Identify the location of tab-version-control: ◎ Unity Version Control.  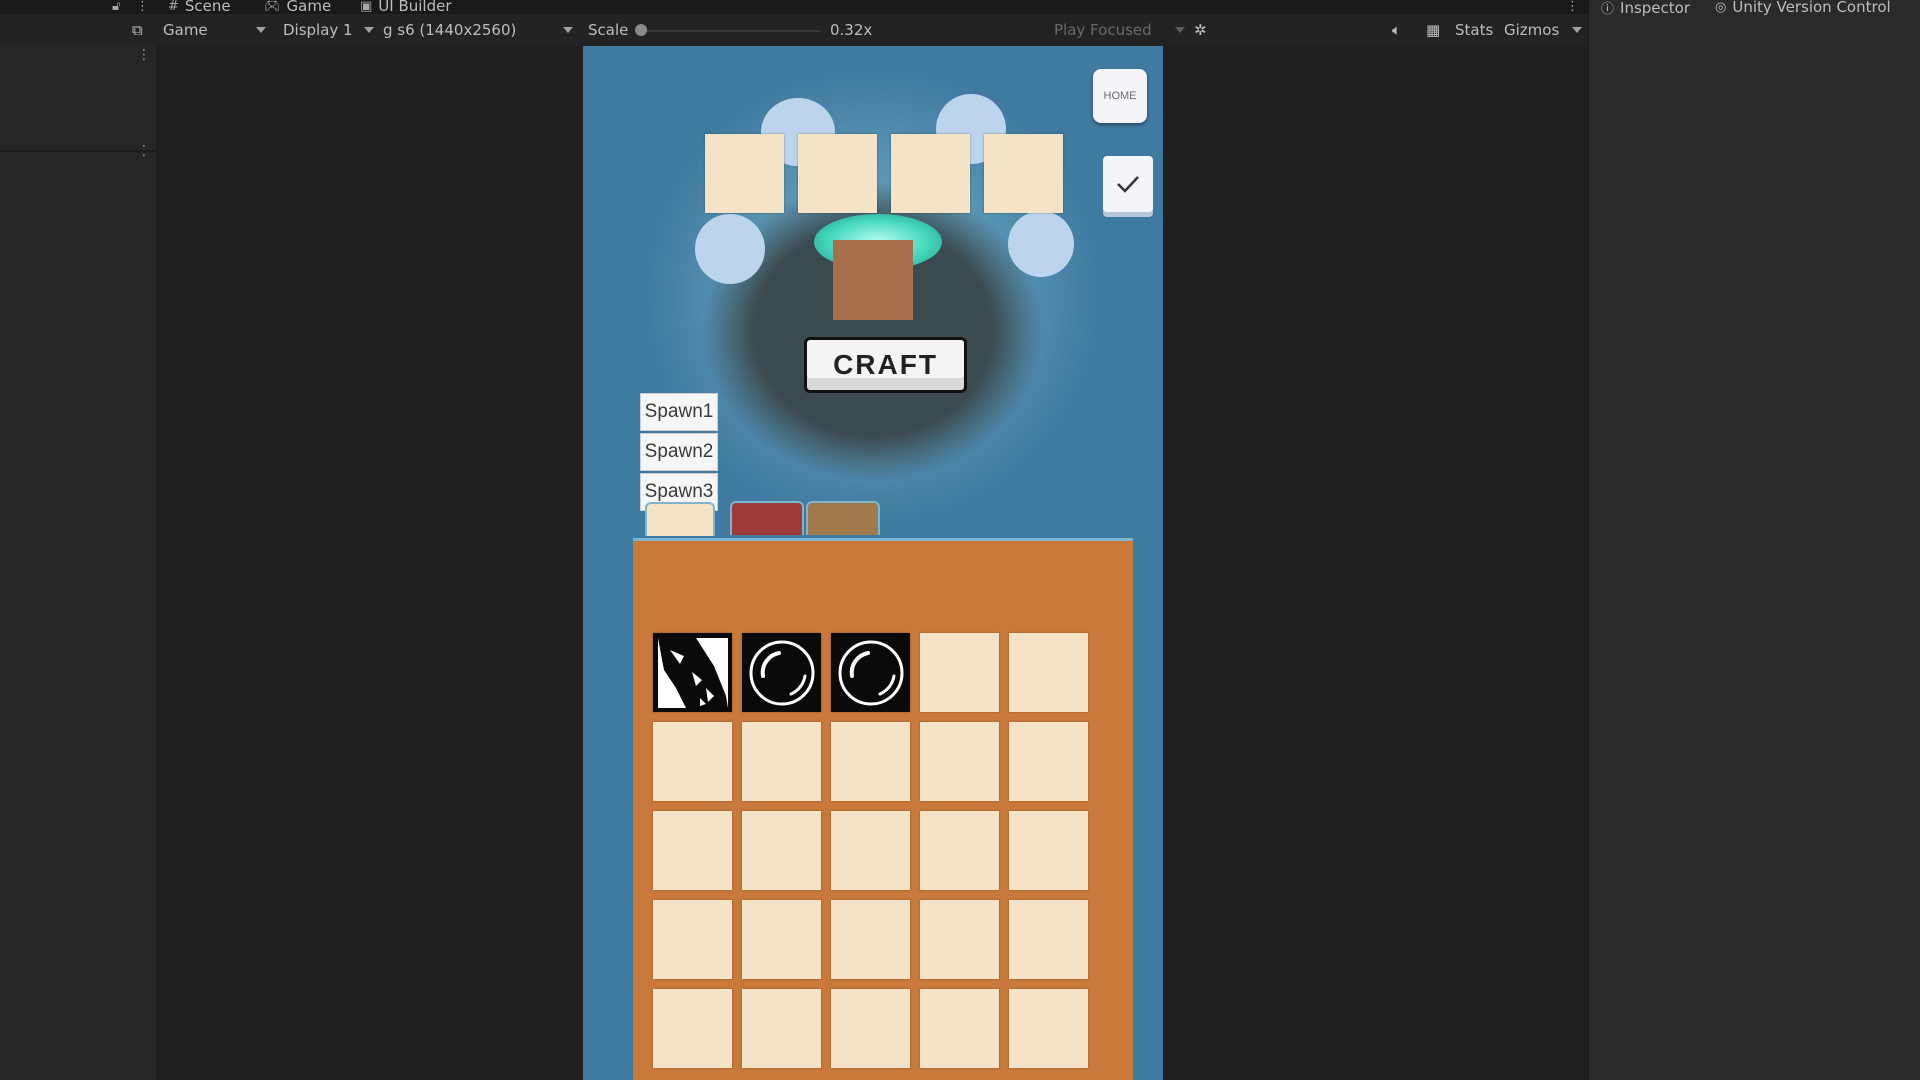
(1803, 8).